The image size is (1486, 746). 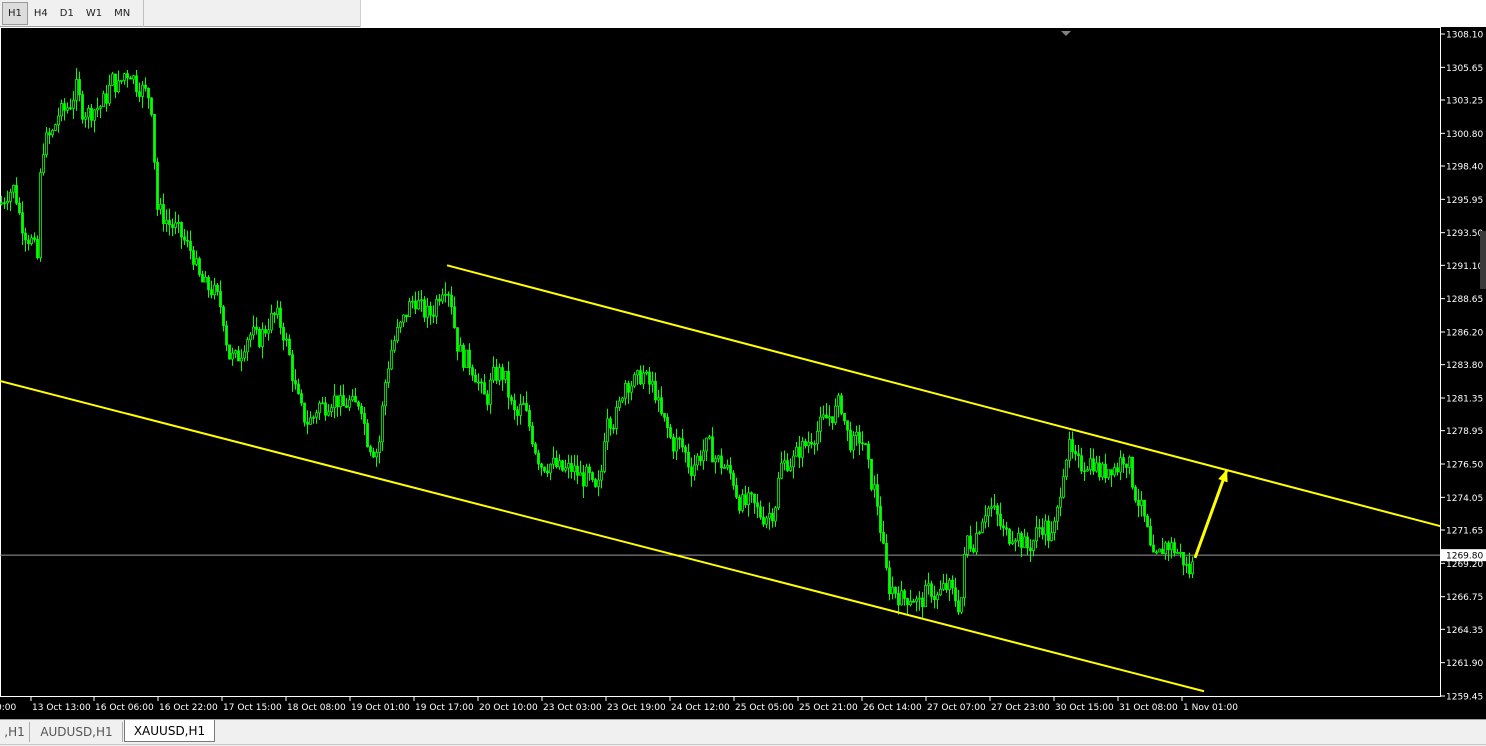 What do you see at coordinates (572, 708) in the screenshot?
I see `time-tick-label: 23 Oct 03:00` at bounding box center [572, 708].